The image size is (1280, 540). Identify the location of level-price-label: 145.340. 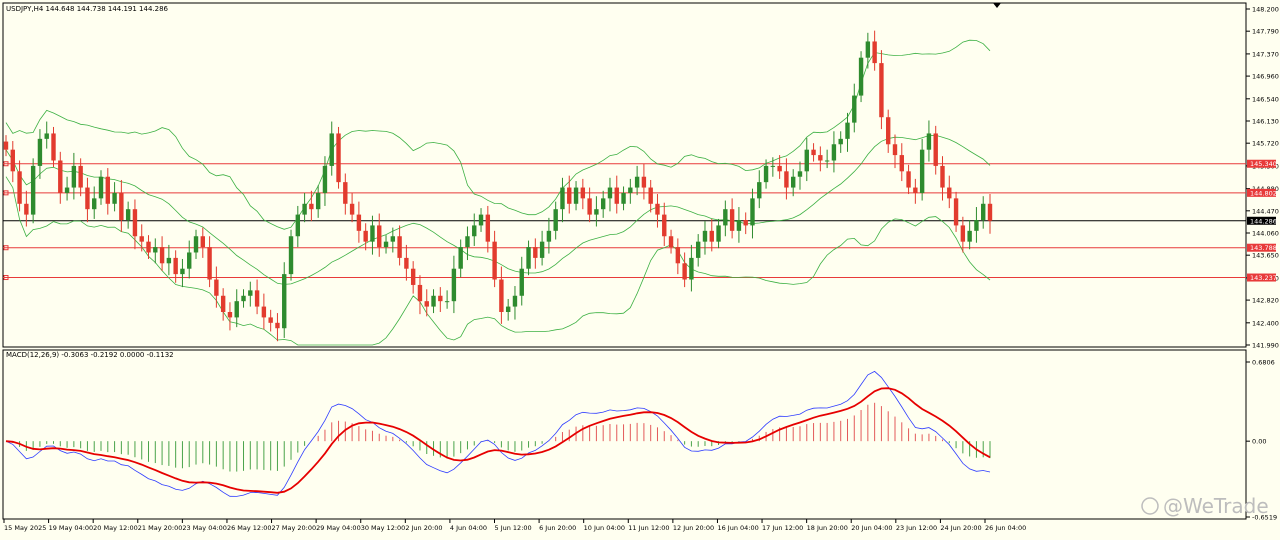
(1263, 164).